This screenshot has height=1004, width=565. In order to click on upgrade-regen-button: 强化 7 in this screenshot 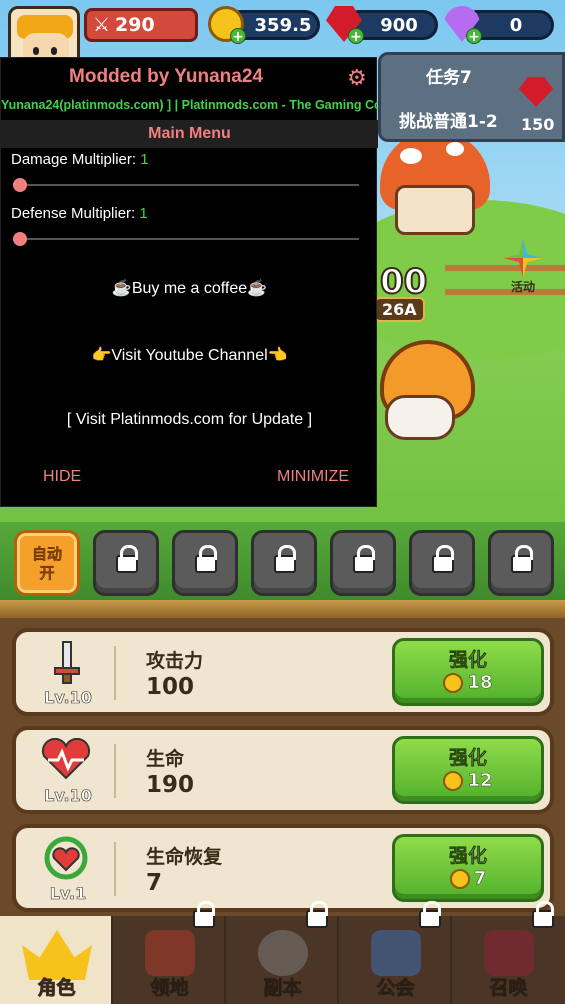, I will do `click(468, 868)`.